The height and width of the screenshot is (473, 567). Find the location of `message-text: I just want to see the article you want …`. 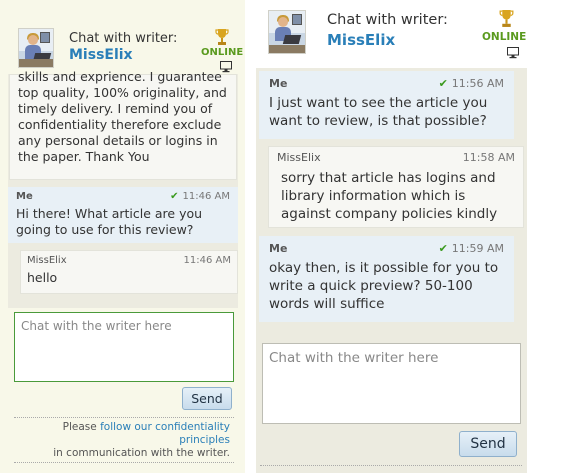

message-text: I just want to see the article you want … is located at coordinates (378, 112).